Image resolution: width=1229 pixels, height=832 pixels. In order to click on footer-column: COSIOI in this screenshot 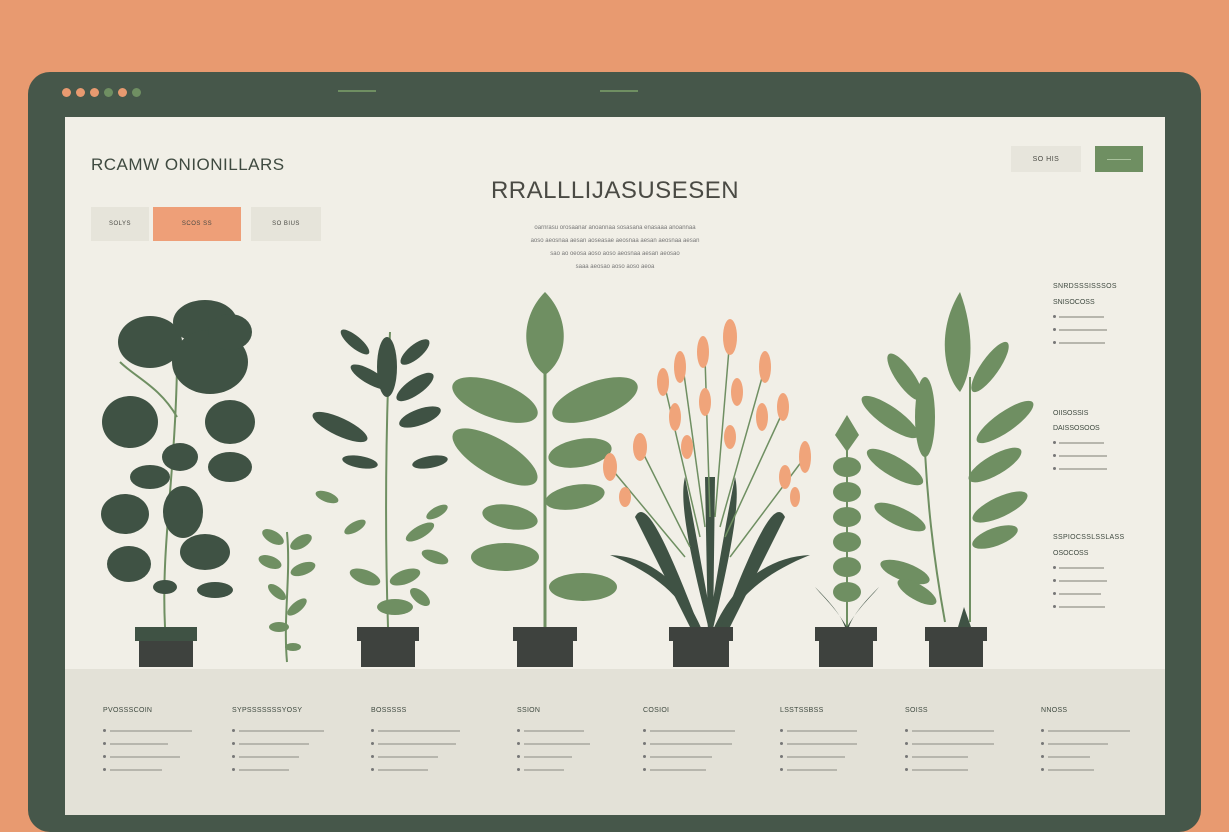, I will do `click(689, 741)`.